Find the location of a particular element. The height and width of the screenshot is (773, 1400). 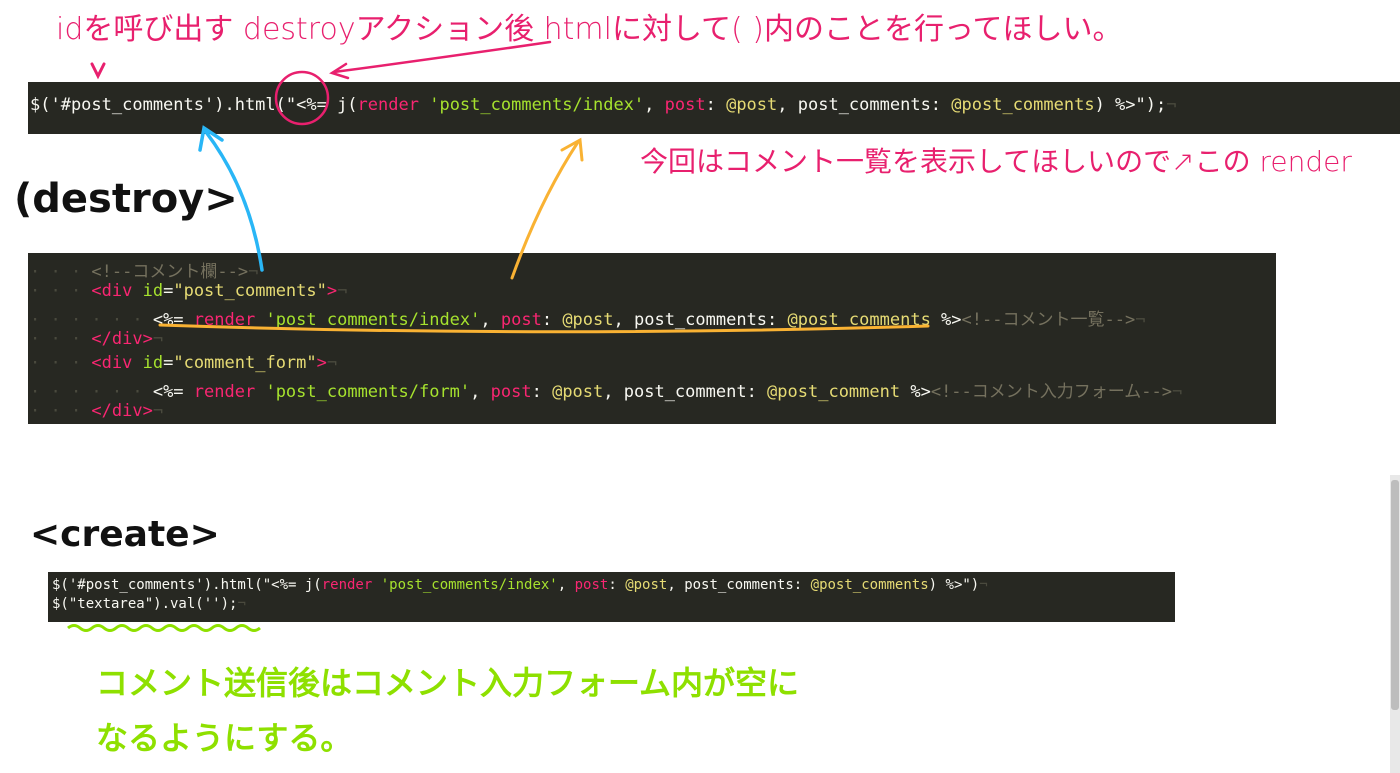

html-attr-value: "comment_form" is located at coordinates (245, 363).